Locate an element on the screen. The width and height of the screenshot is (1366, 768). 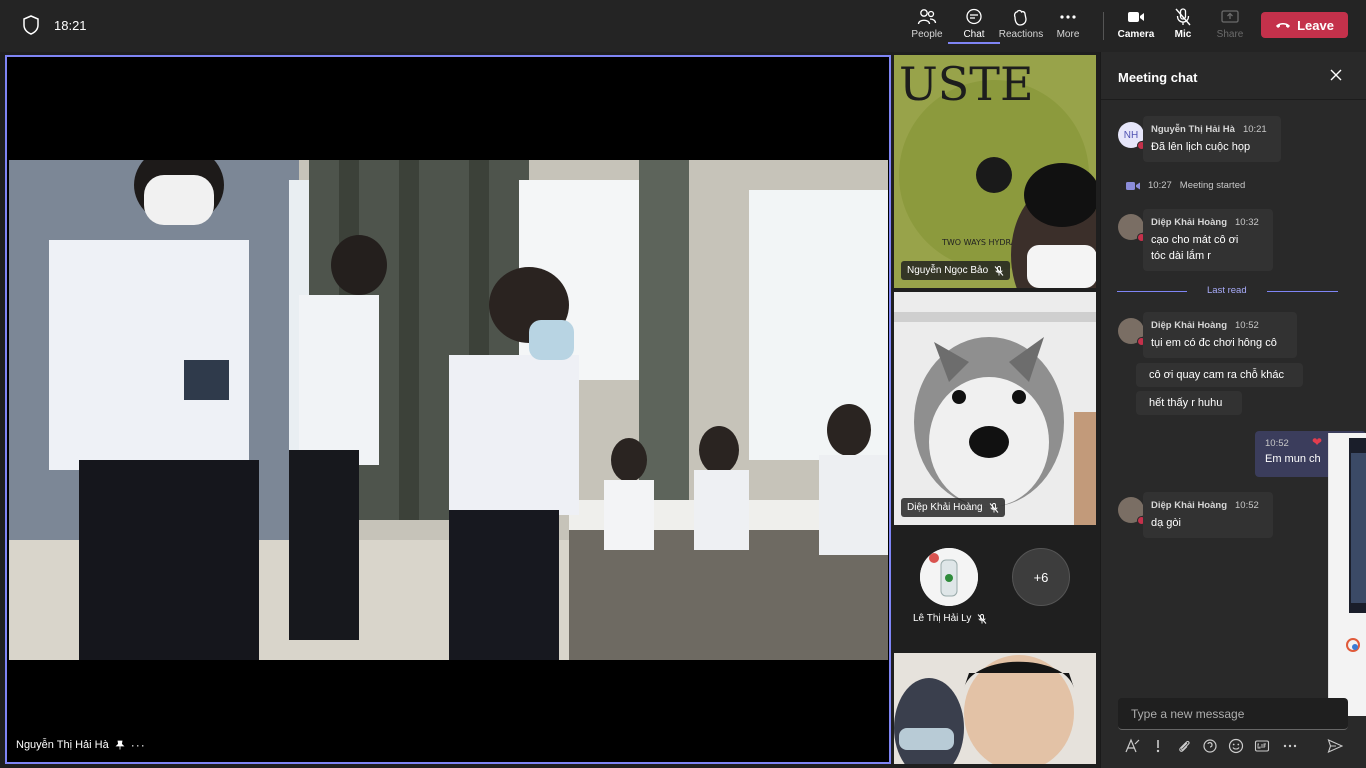
pin-icon is located at coordinates (120, 745).